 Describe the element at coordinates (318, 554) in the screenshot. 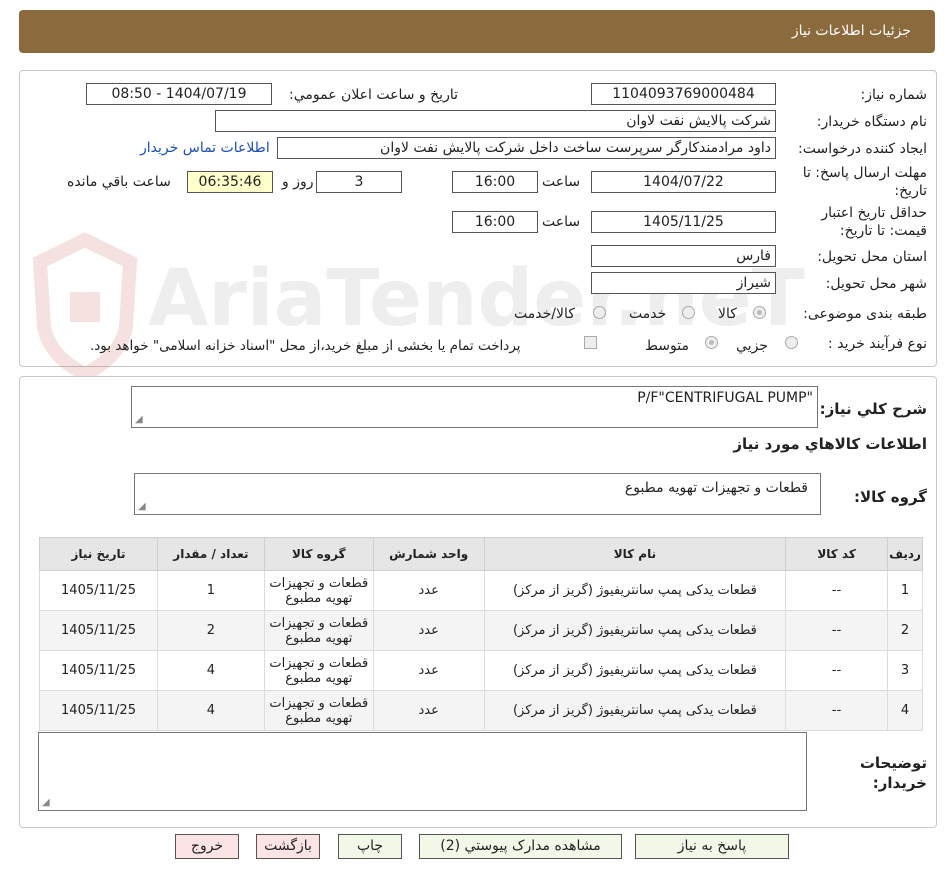

I see `column-header: گروه کالا` at that location.